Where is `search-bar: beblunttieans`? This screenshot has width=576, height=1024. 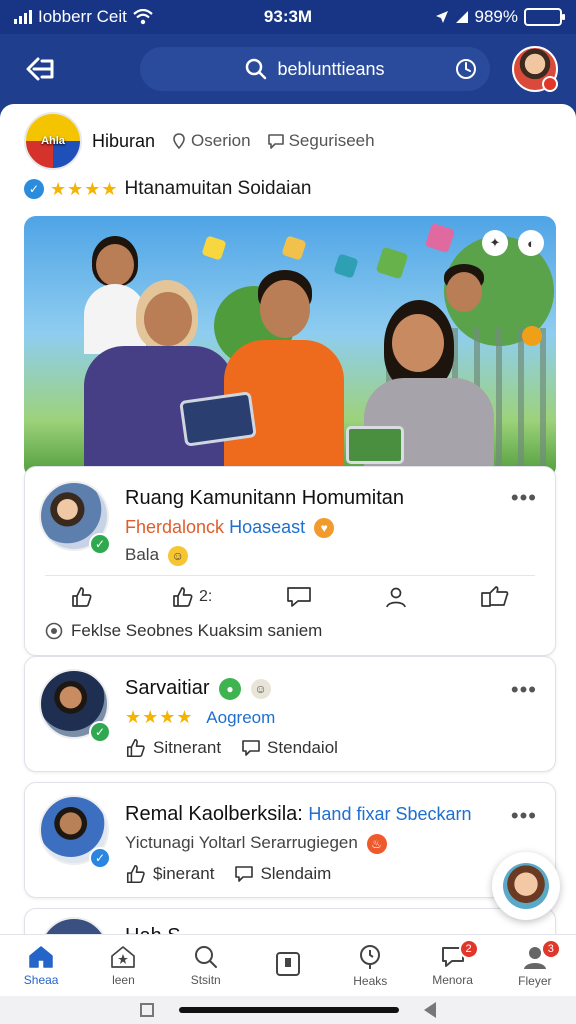
search-bar: beblunttieans is located at coordinates (315, 69).